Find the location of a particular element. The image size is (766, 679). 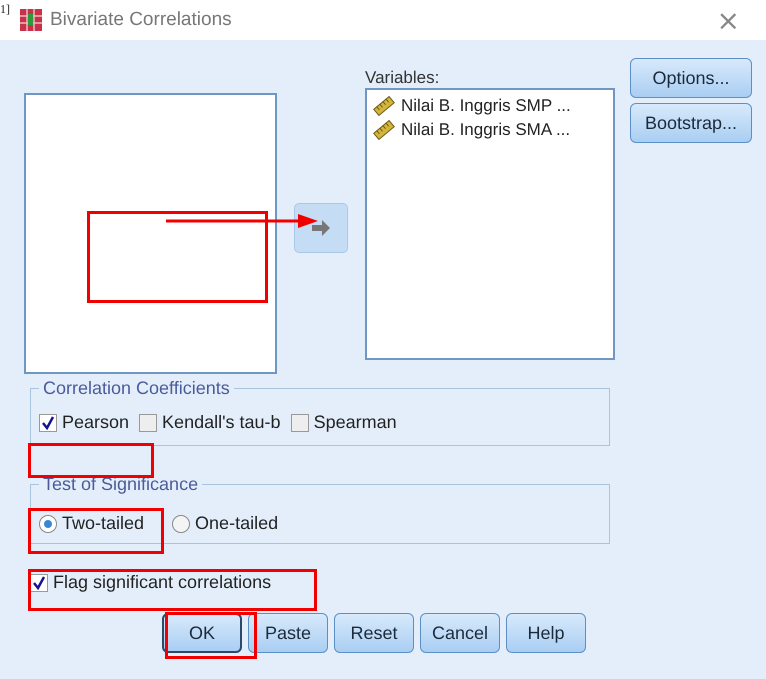

option-label: Two-tailed is located at coordinates (103, 523).